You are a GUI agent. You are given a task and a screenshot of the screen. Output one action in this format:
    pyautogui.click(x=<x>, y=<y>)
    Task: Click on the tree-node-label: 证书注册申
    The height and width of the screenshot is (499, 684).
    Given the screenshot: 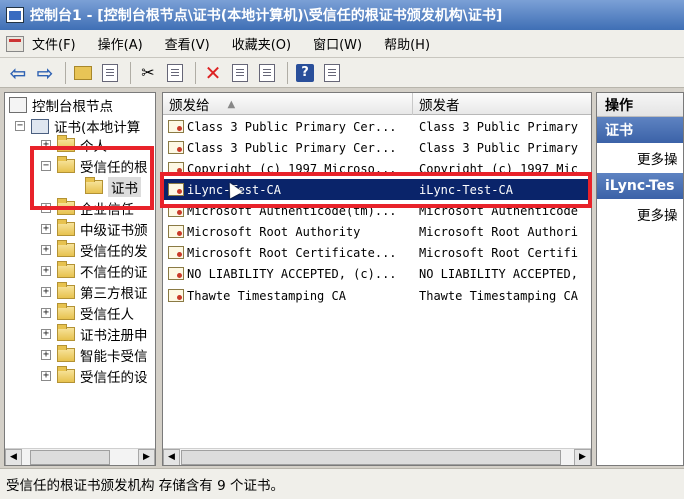 What is the action you would take?
    pyautogui.click(x=114, y=336)
    